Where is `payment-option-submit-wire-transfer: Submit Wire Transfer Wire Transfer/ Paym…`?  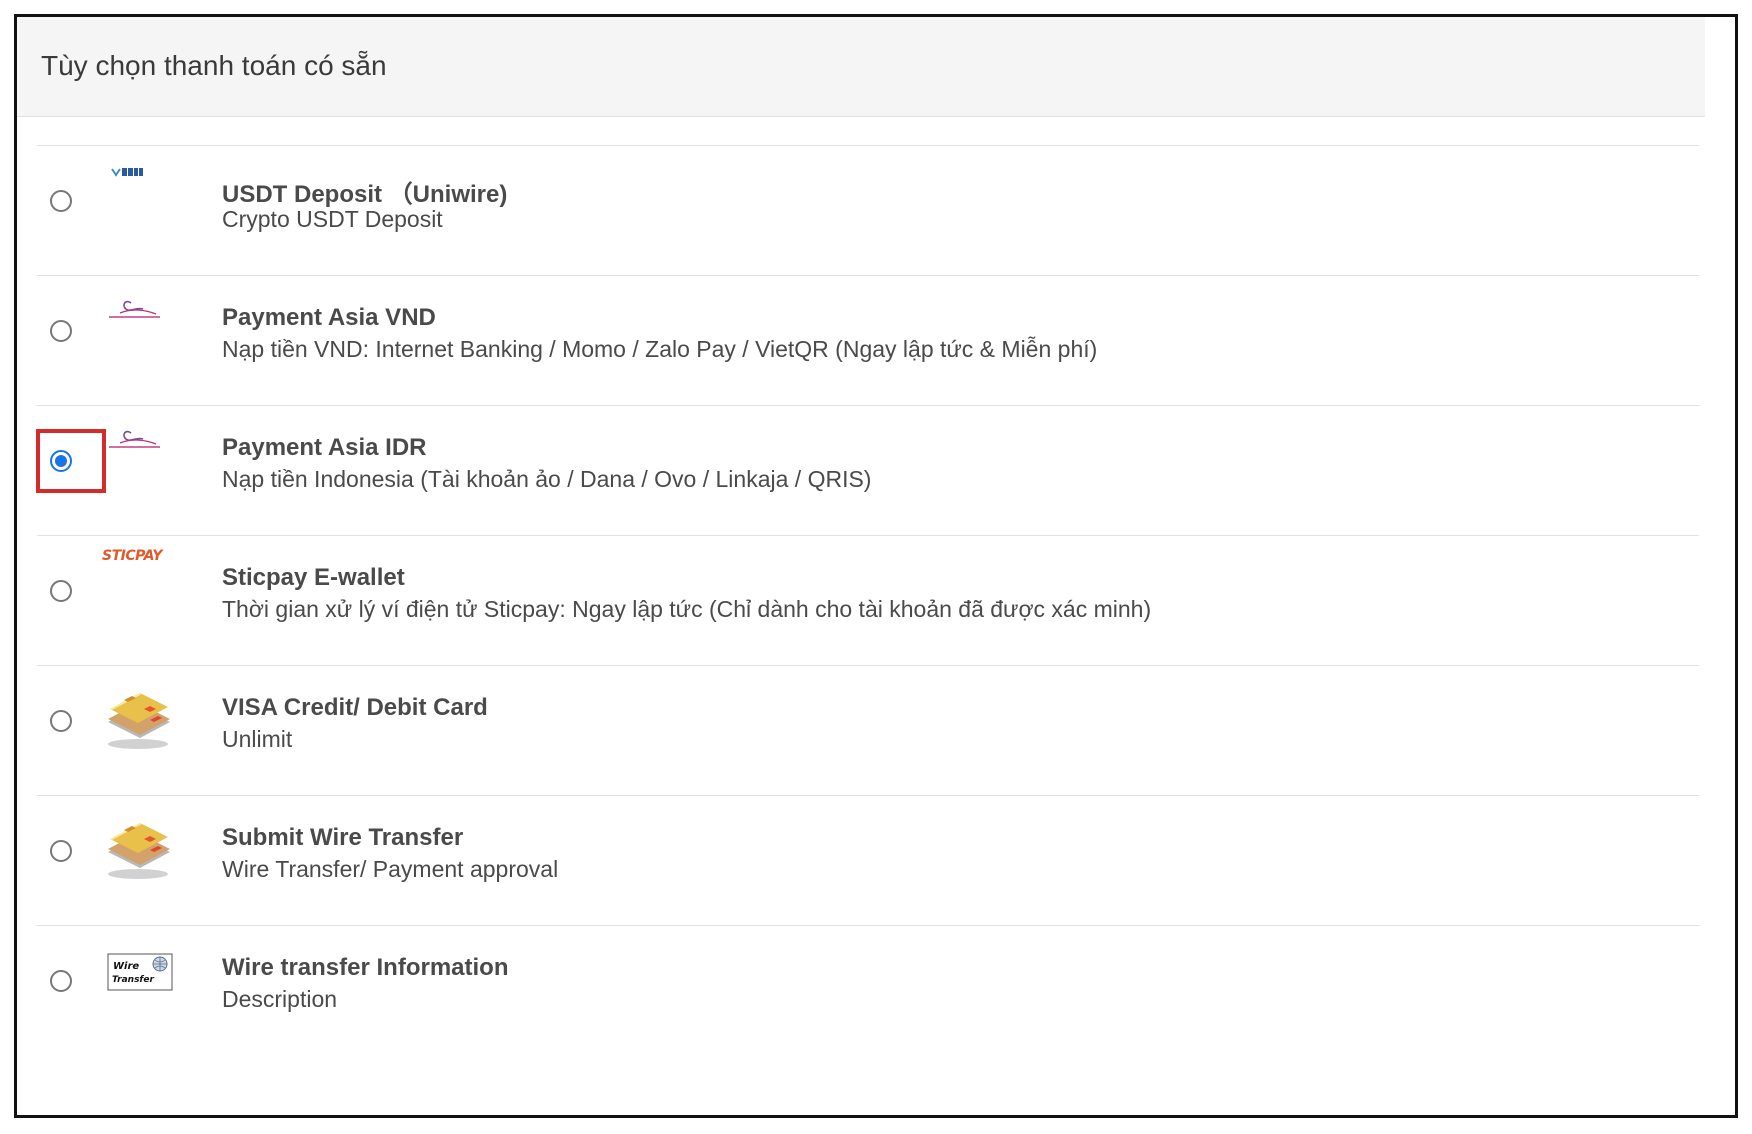
payment-option-submit-wire-transfer: Submit Wire Transfer Wire Transfer/ Paym… is located at coordinates (868, 860).